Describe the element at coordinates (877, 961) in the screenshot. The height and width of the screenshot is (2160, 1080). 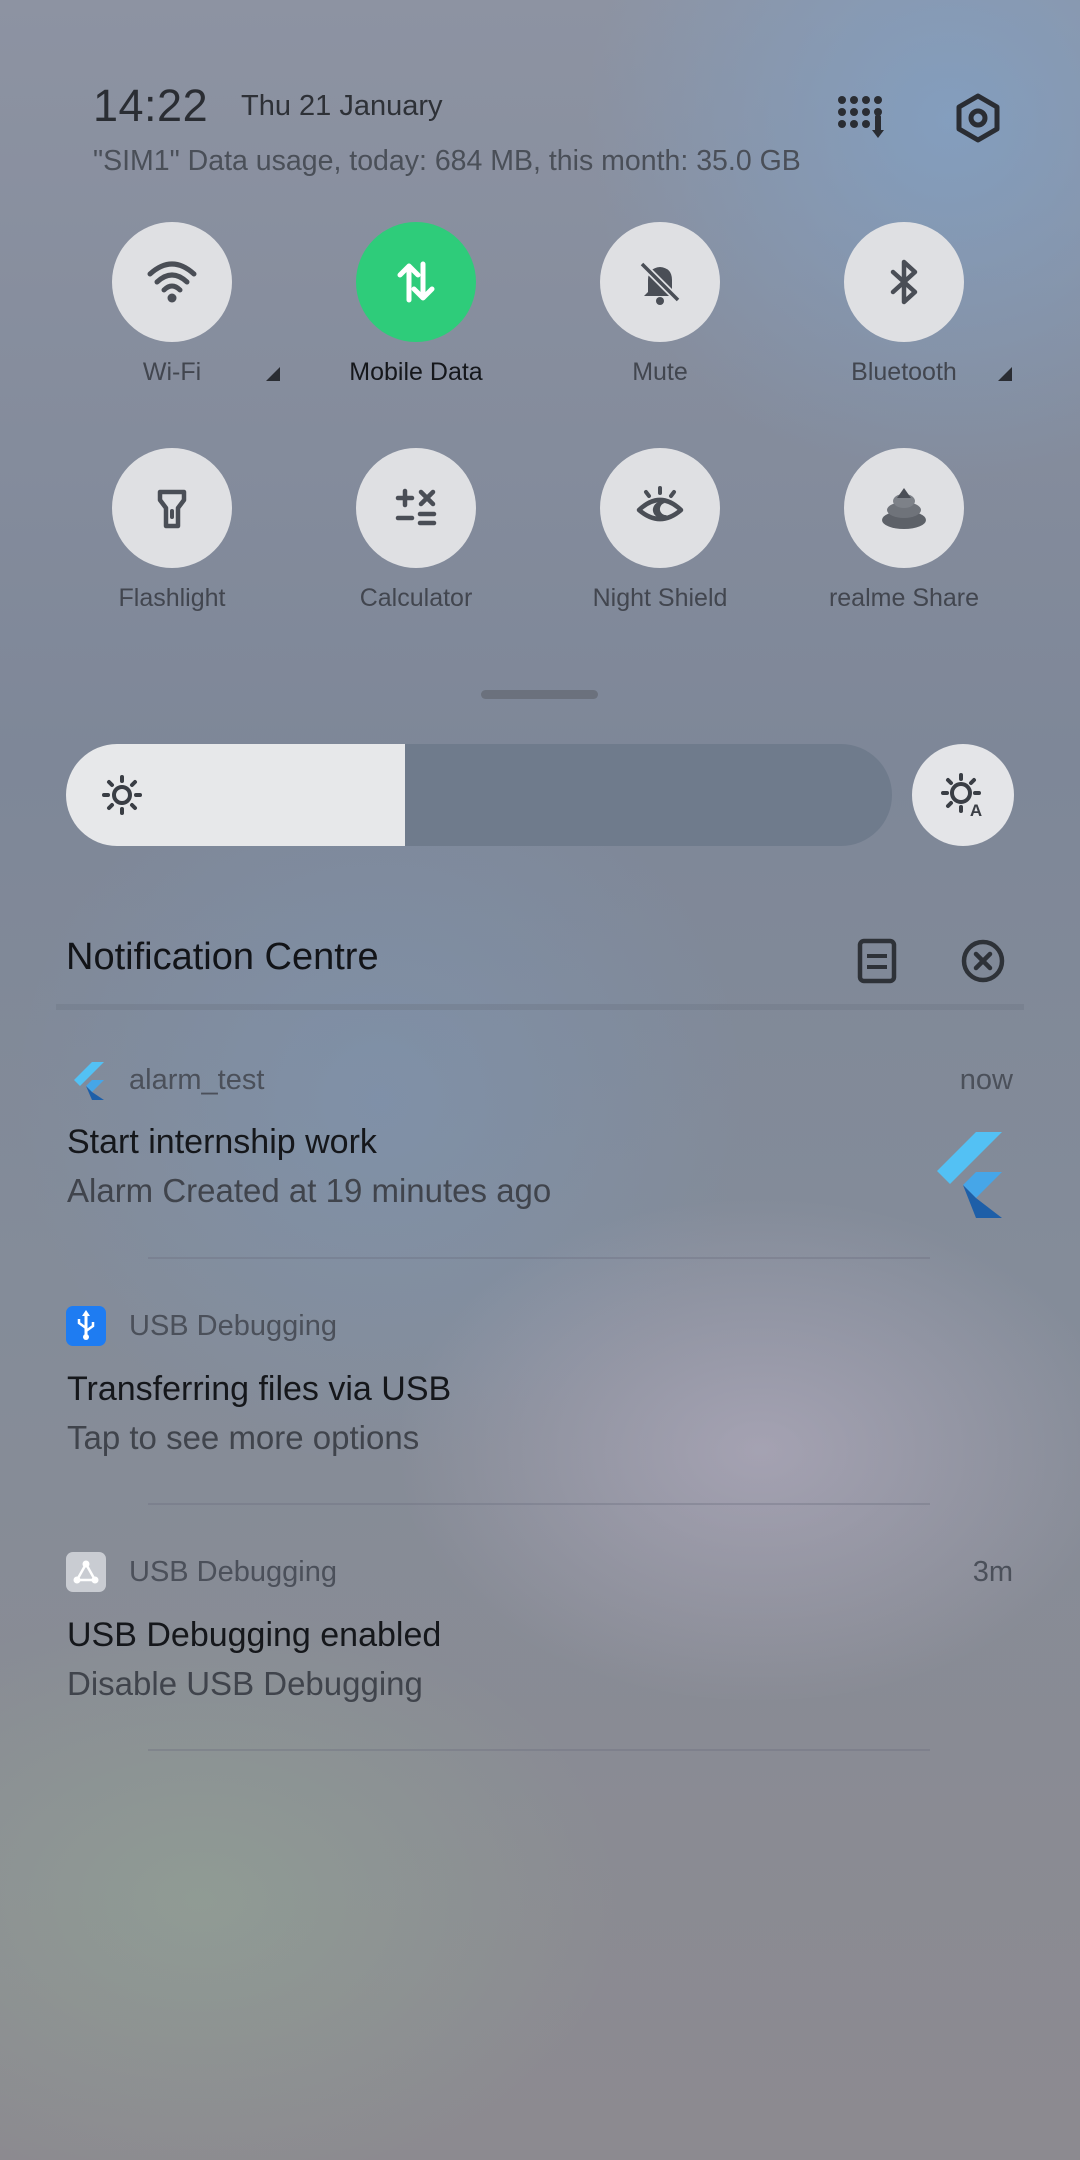
I see `manage-notifications-icon` at that location.